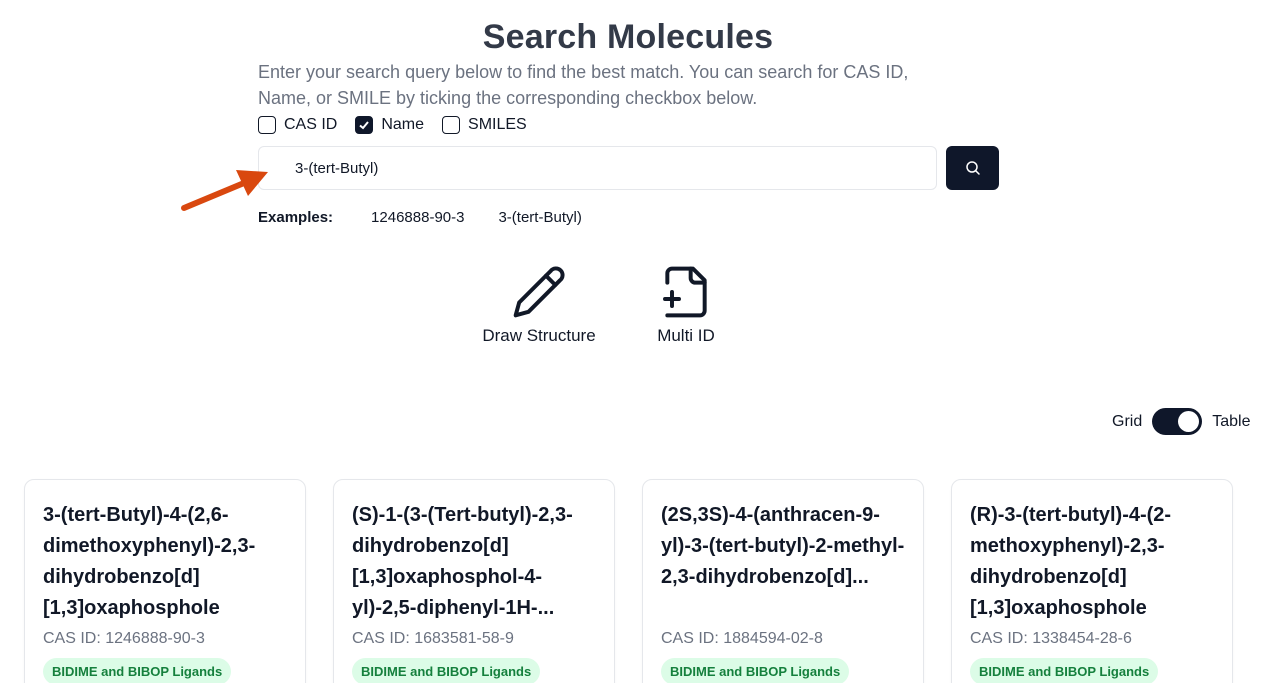 The height and width of the screenshot is (683, 1272). Describe the element at coordinates (1127, 421) in the screenshot. I see `toggle-label-grid: Grid` at that location.